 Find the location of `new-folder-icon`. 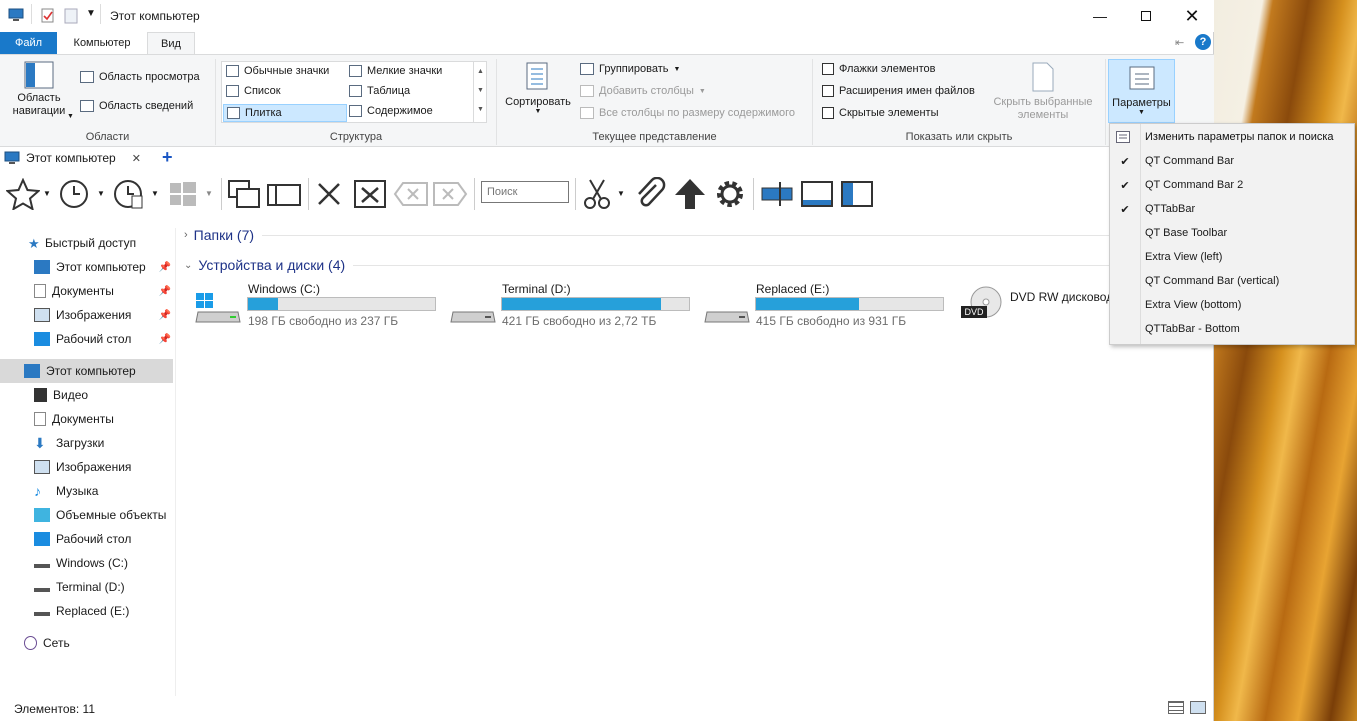

new-folder-icon is located at coordinates (71, 16).